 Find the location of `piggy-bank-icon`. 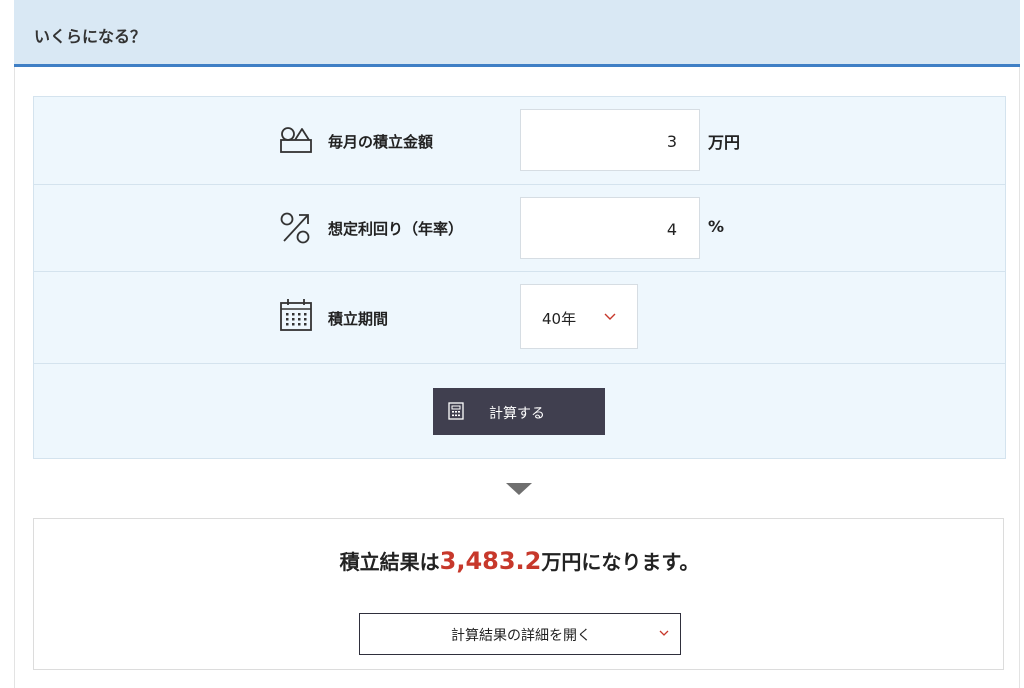

piggy-bank-icon is located at coordinates (296, 140).